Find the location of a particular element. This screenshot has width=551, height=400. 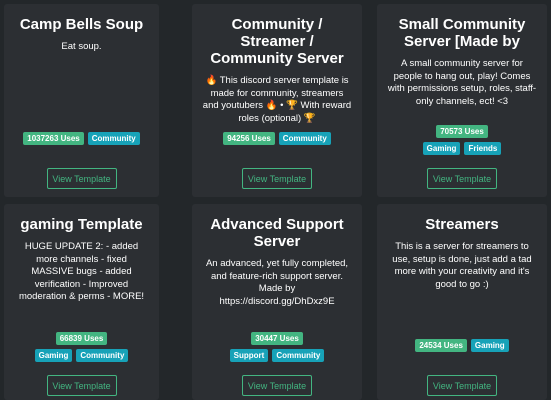

card-title: gaming Template is located at coordinates (81, 224).